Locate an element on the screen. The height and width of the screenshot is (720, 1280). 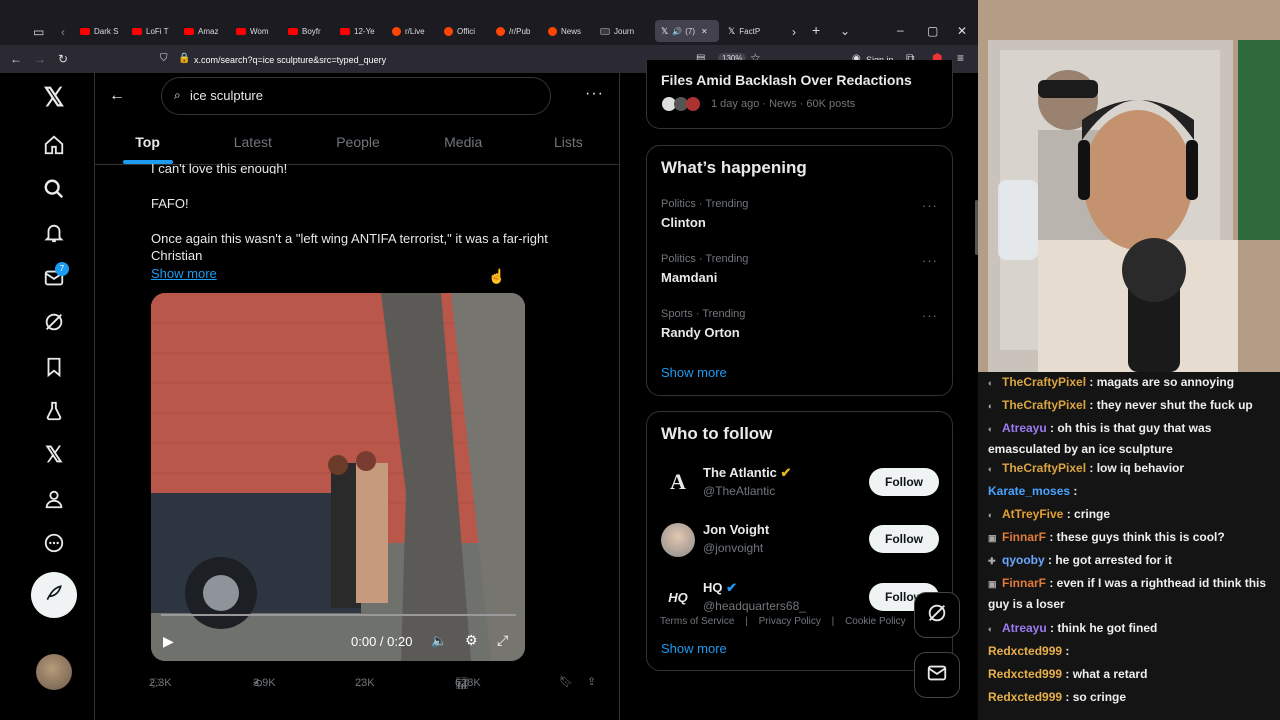
post-video: ▶ 0:00 / 0:20 🔈 ⚙ ⤢ is located at coordinates (338, 477).